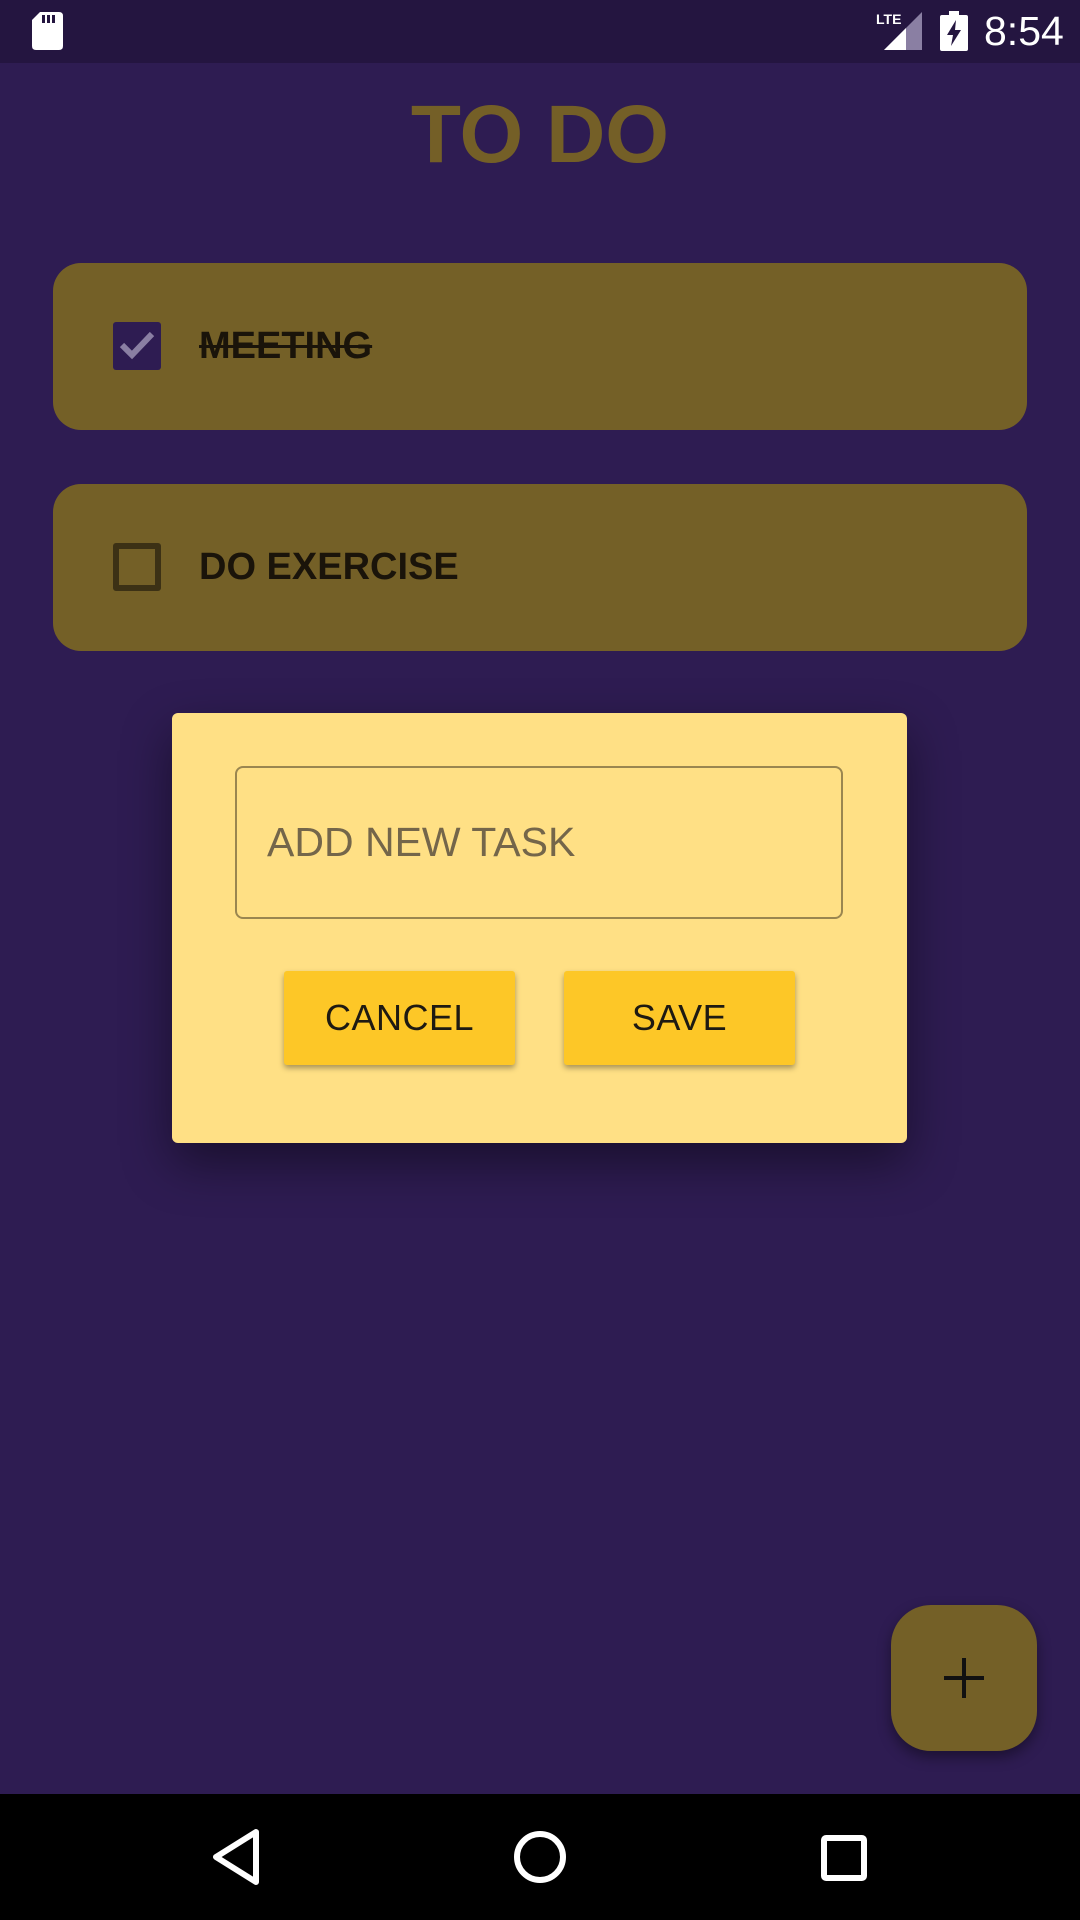  Describe the element at coordinates (843, 1857) in the screenshot. I see `recents-icon` at that location.